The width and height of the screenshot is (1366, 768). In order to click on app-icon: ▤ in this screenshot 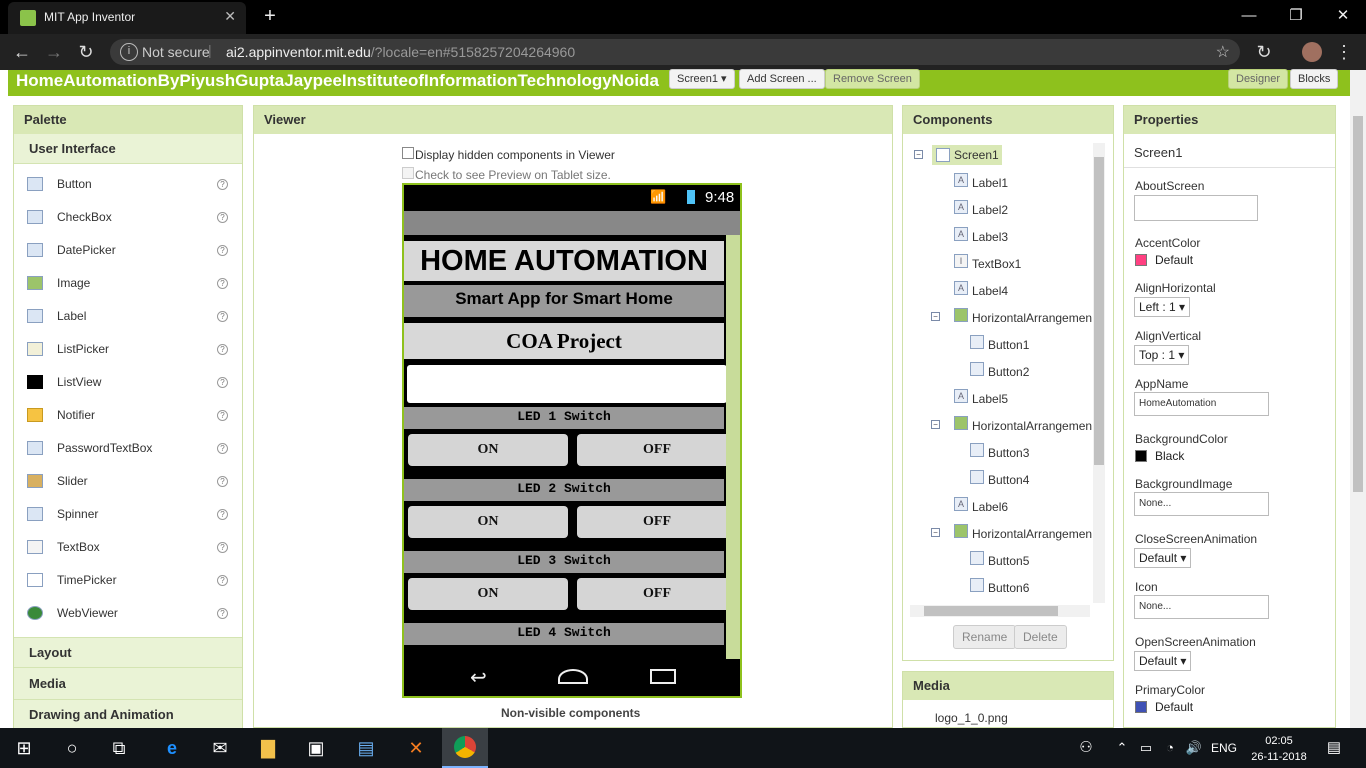, I will do `click(366, 748)`.